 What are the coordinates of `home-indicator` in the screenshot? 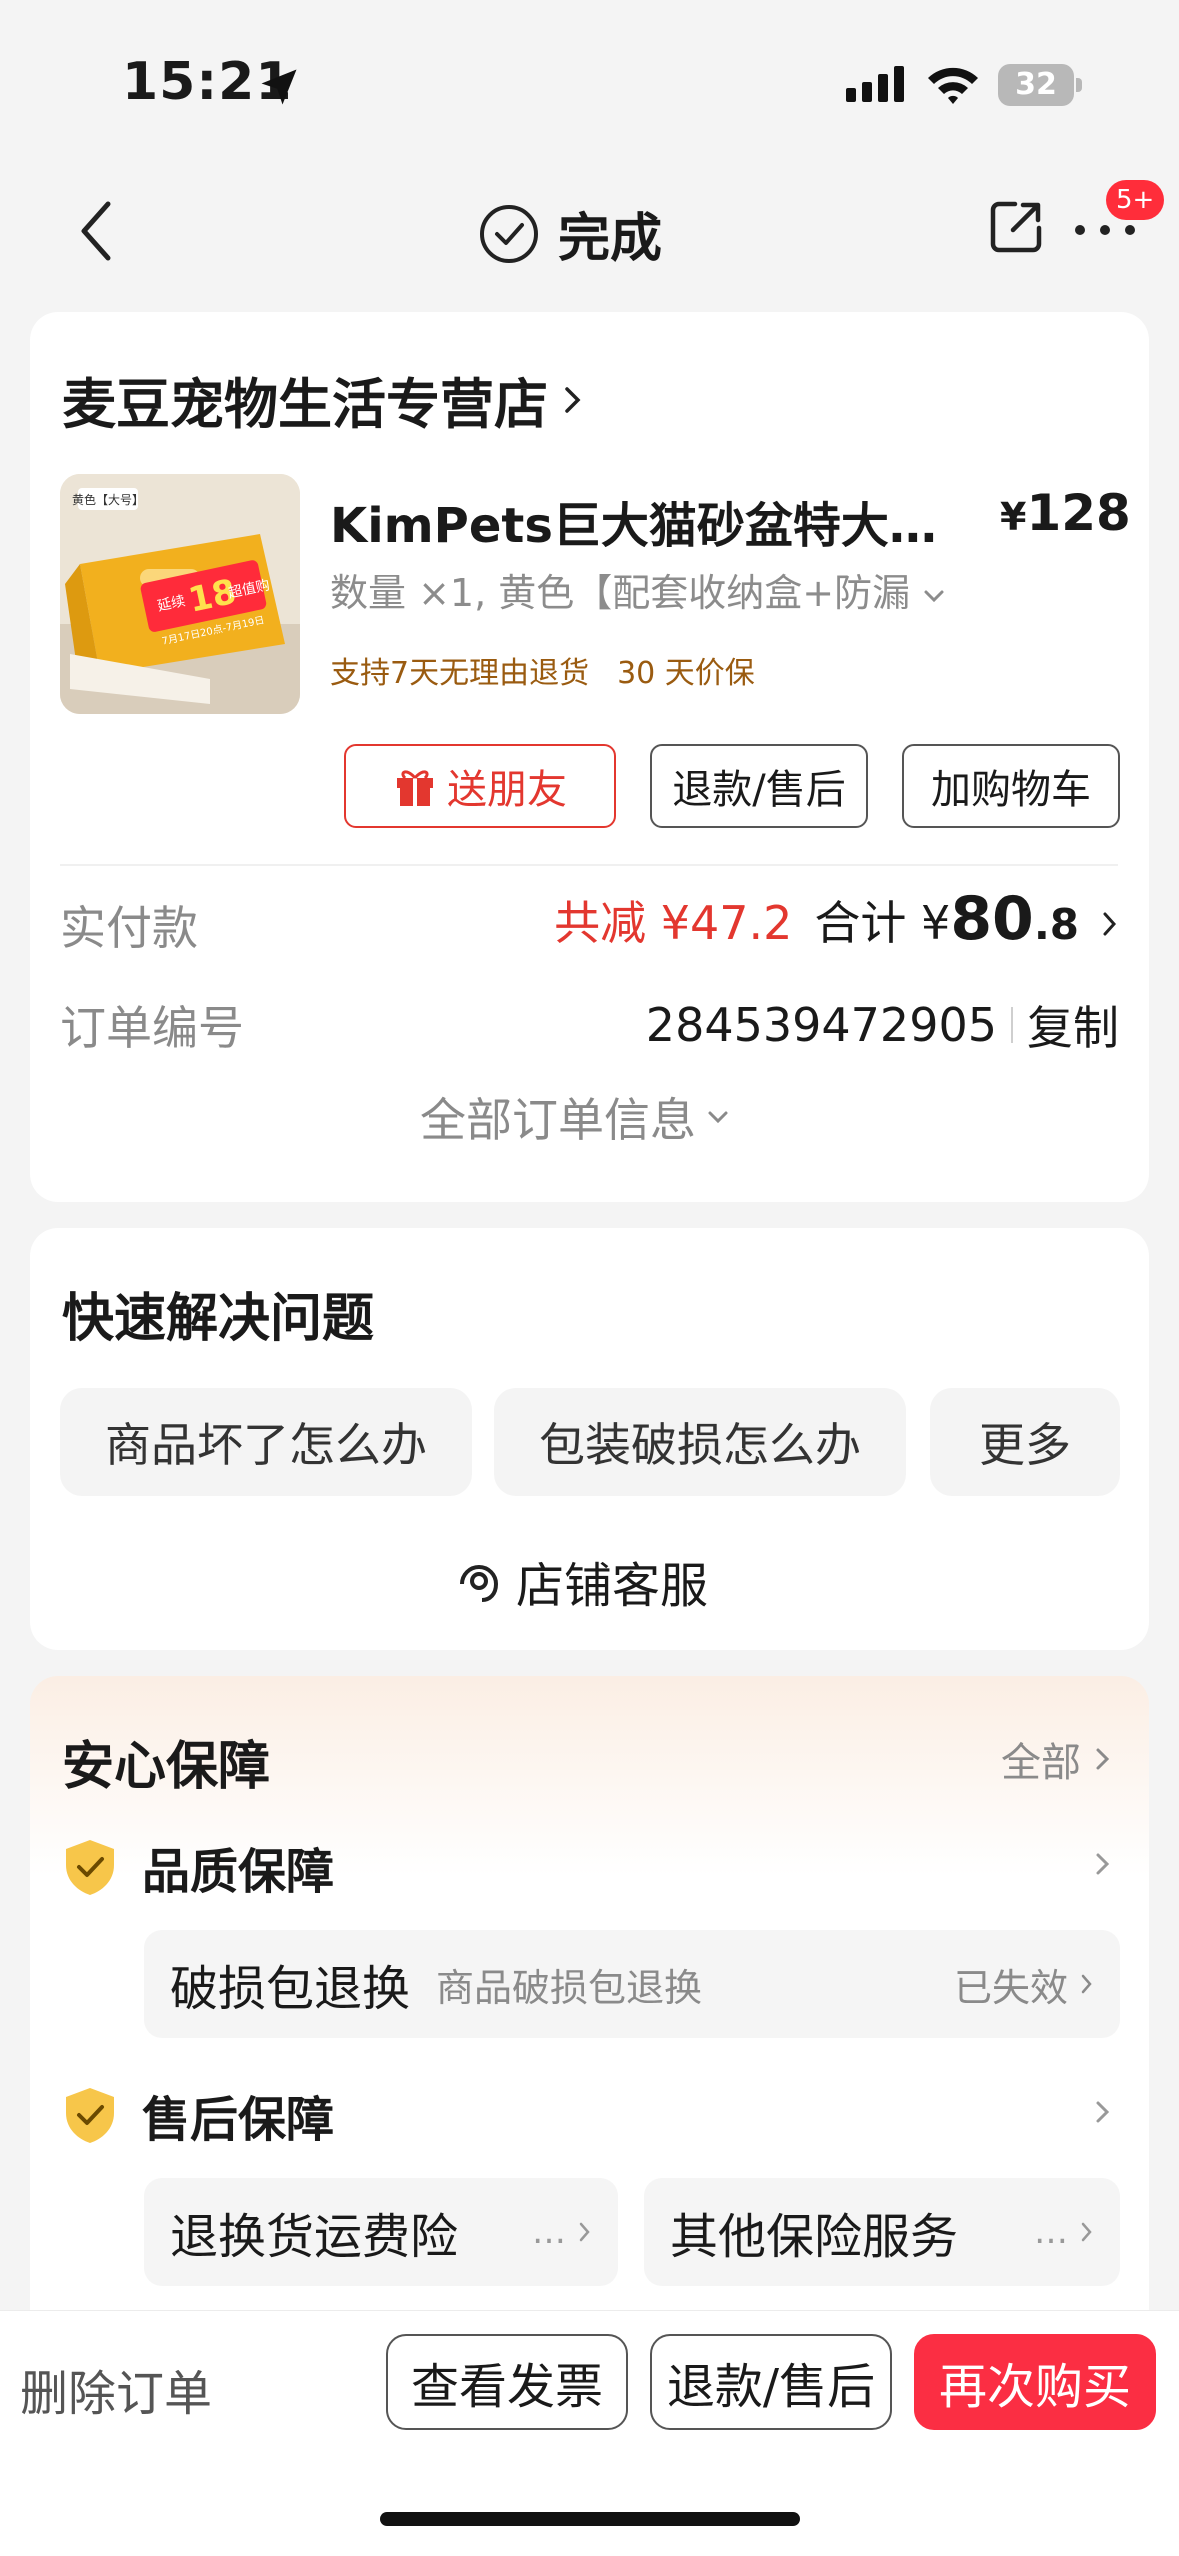 It's located at (590, 2519).